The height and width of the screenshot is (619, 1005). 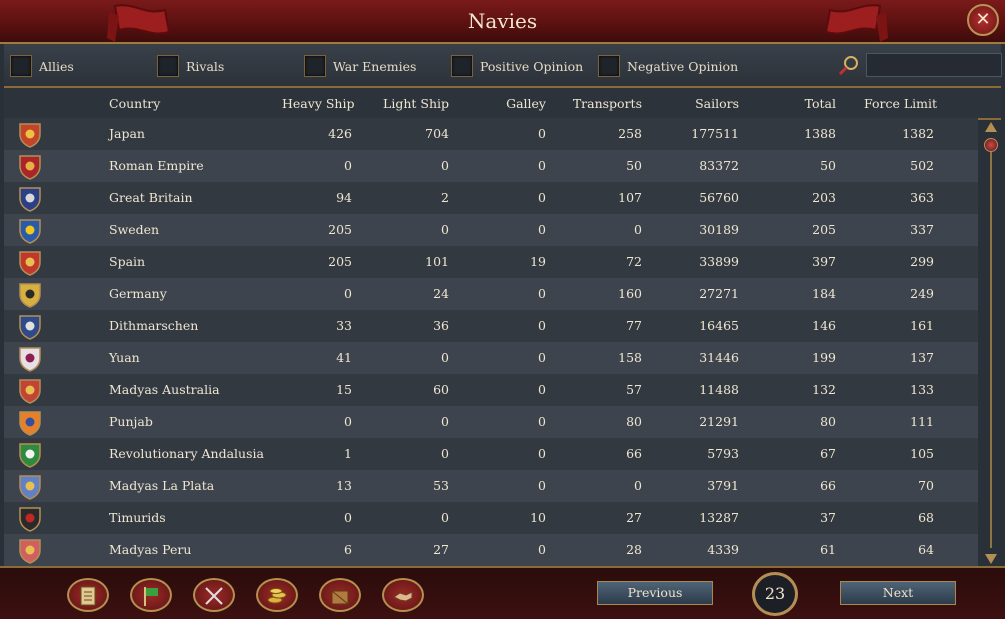 What do you see at coordinates (491, 326) in the screenshot?
I see `table-row: Dithmarschen 33 36 0 77 16465 146 161` at bounding box center [491, 326].